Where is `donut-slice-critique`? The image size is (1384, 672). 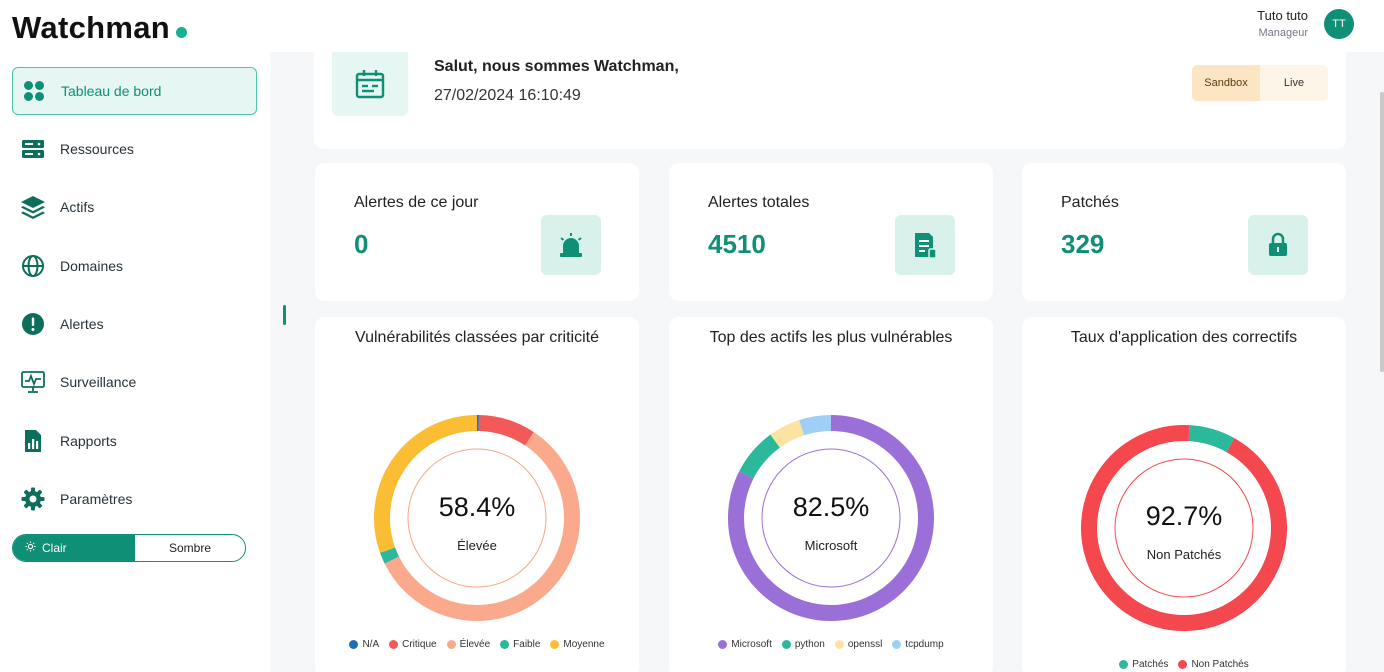
donut-slice-critique is located at coordinates (506, 430).